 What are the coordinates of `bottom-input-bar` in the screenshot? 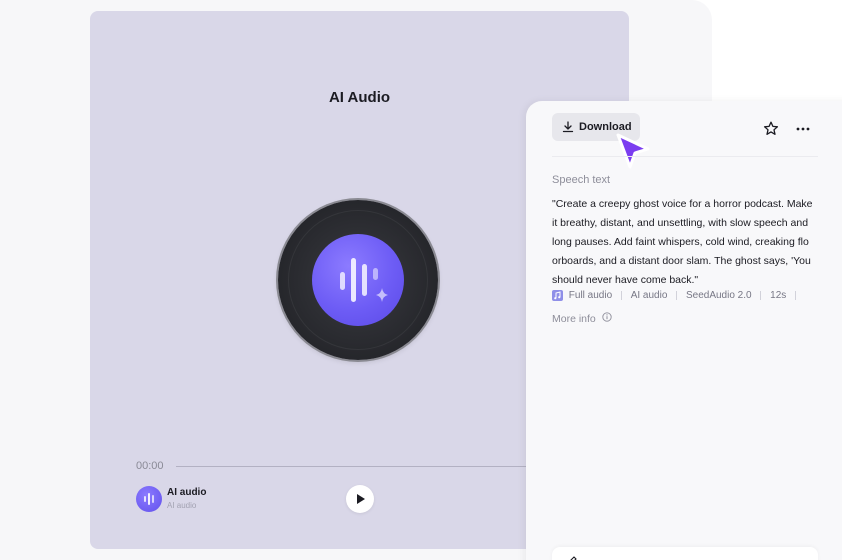 It's located at (685, 553).